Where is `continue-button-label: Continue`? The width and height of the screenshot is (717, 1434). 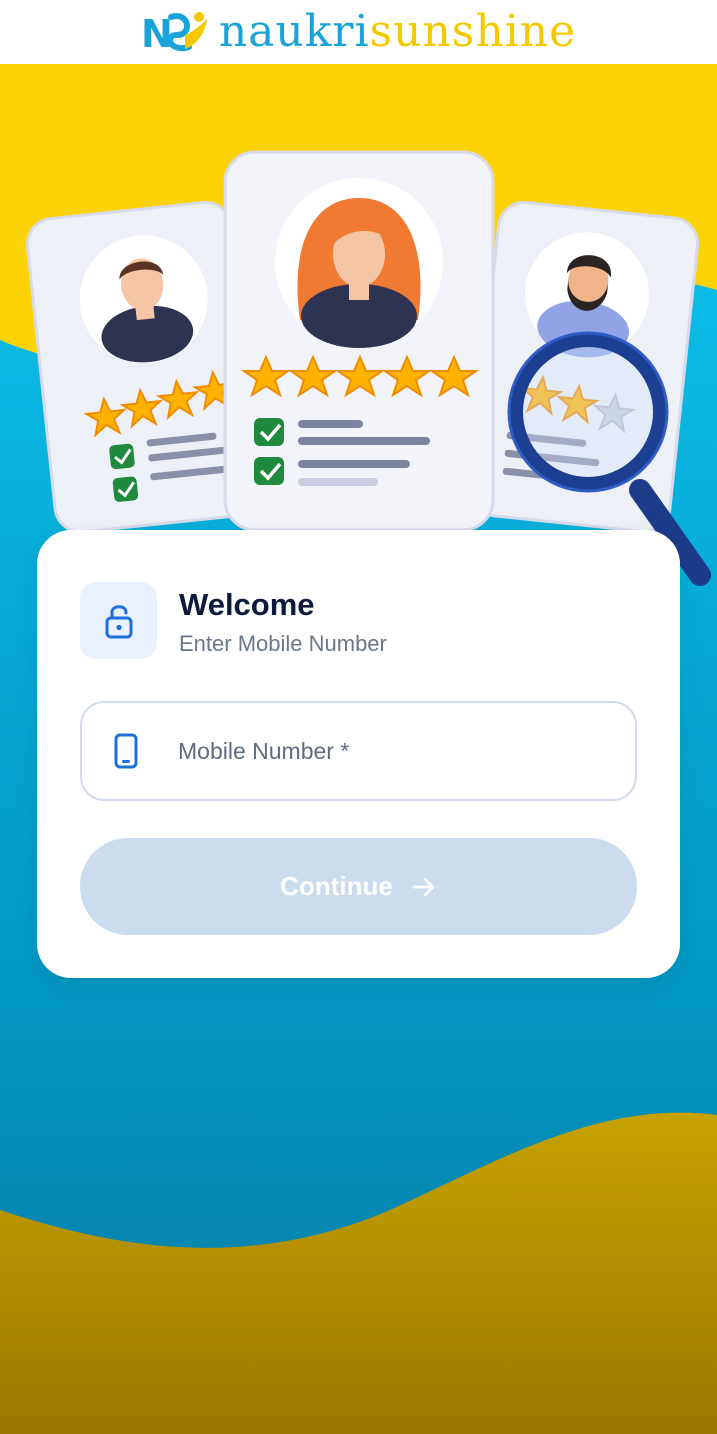 continue-button-label: Continue is located at coordinates (336, 886).